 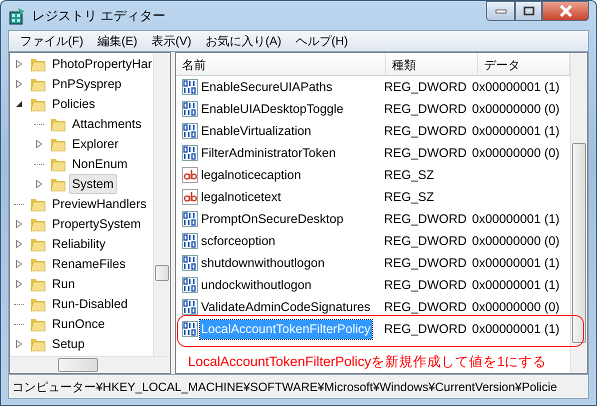 I want to click on close-icon, so click(x=565, y=11).